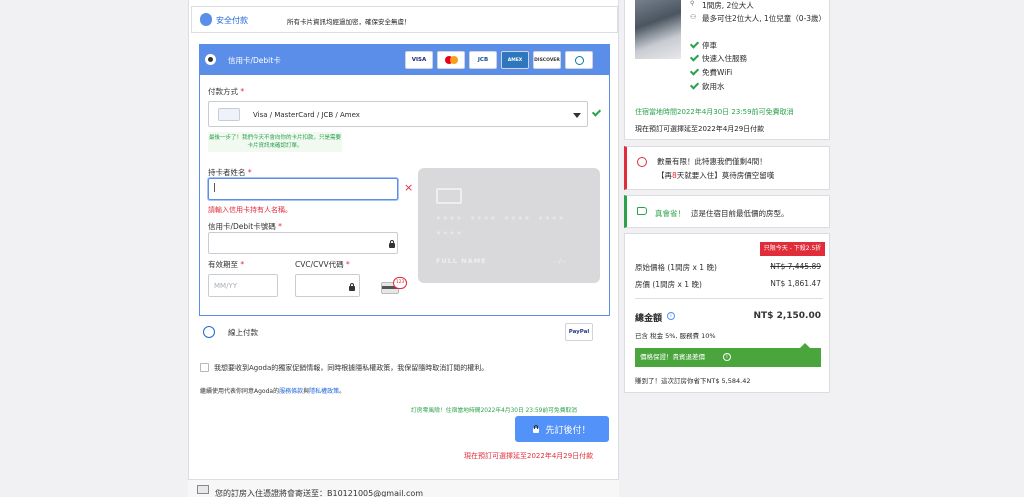  What do you see at coordinates (676, 267) in the screenshot?
I see `original-price-label: 原始價格 (1間房 x 1 晚)` at bounding box center [676, 267].